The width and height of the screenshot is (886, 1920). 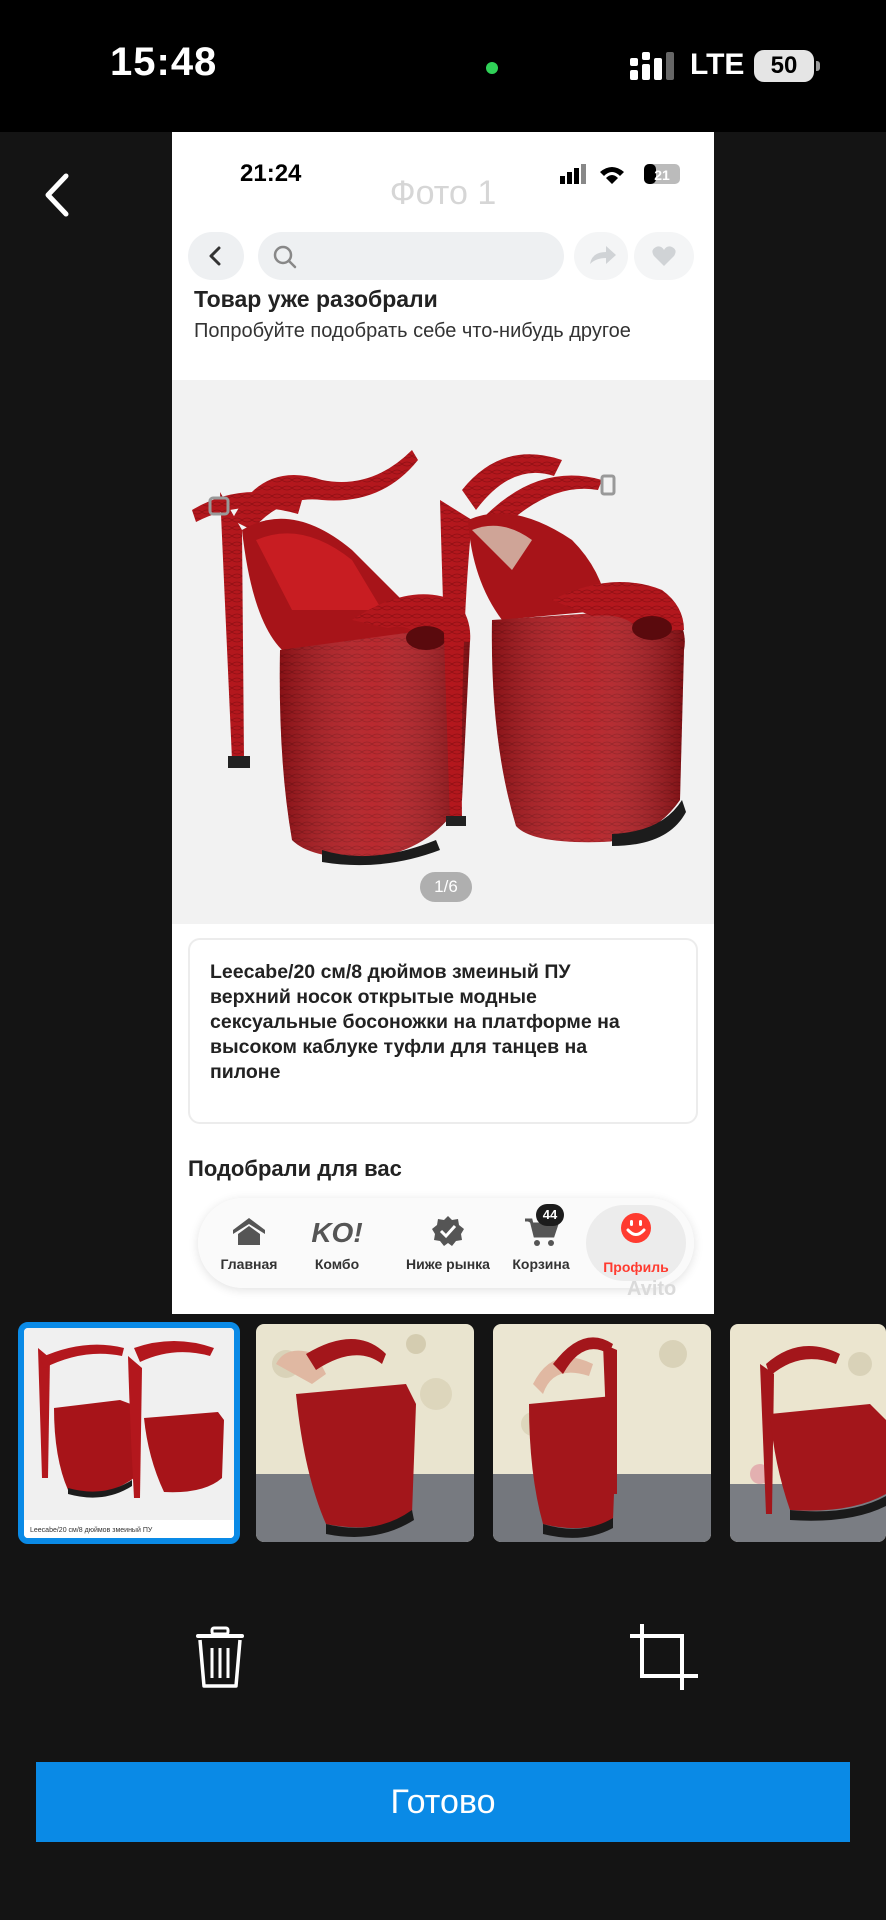 What do you see at coordinates (220, 1658) in the screenshot?
I see `trash-icon` at bounding box center [220, 1658].